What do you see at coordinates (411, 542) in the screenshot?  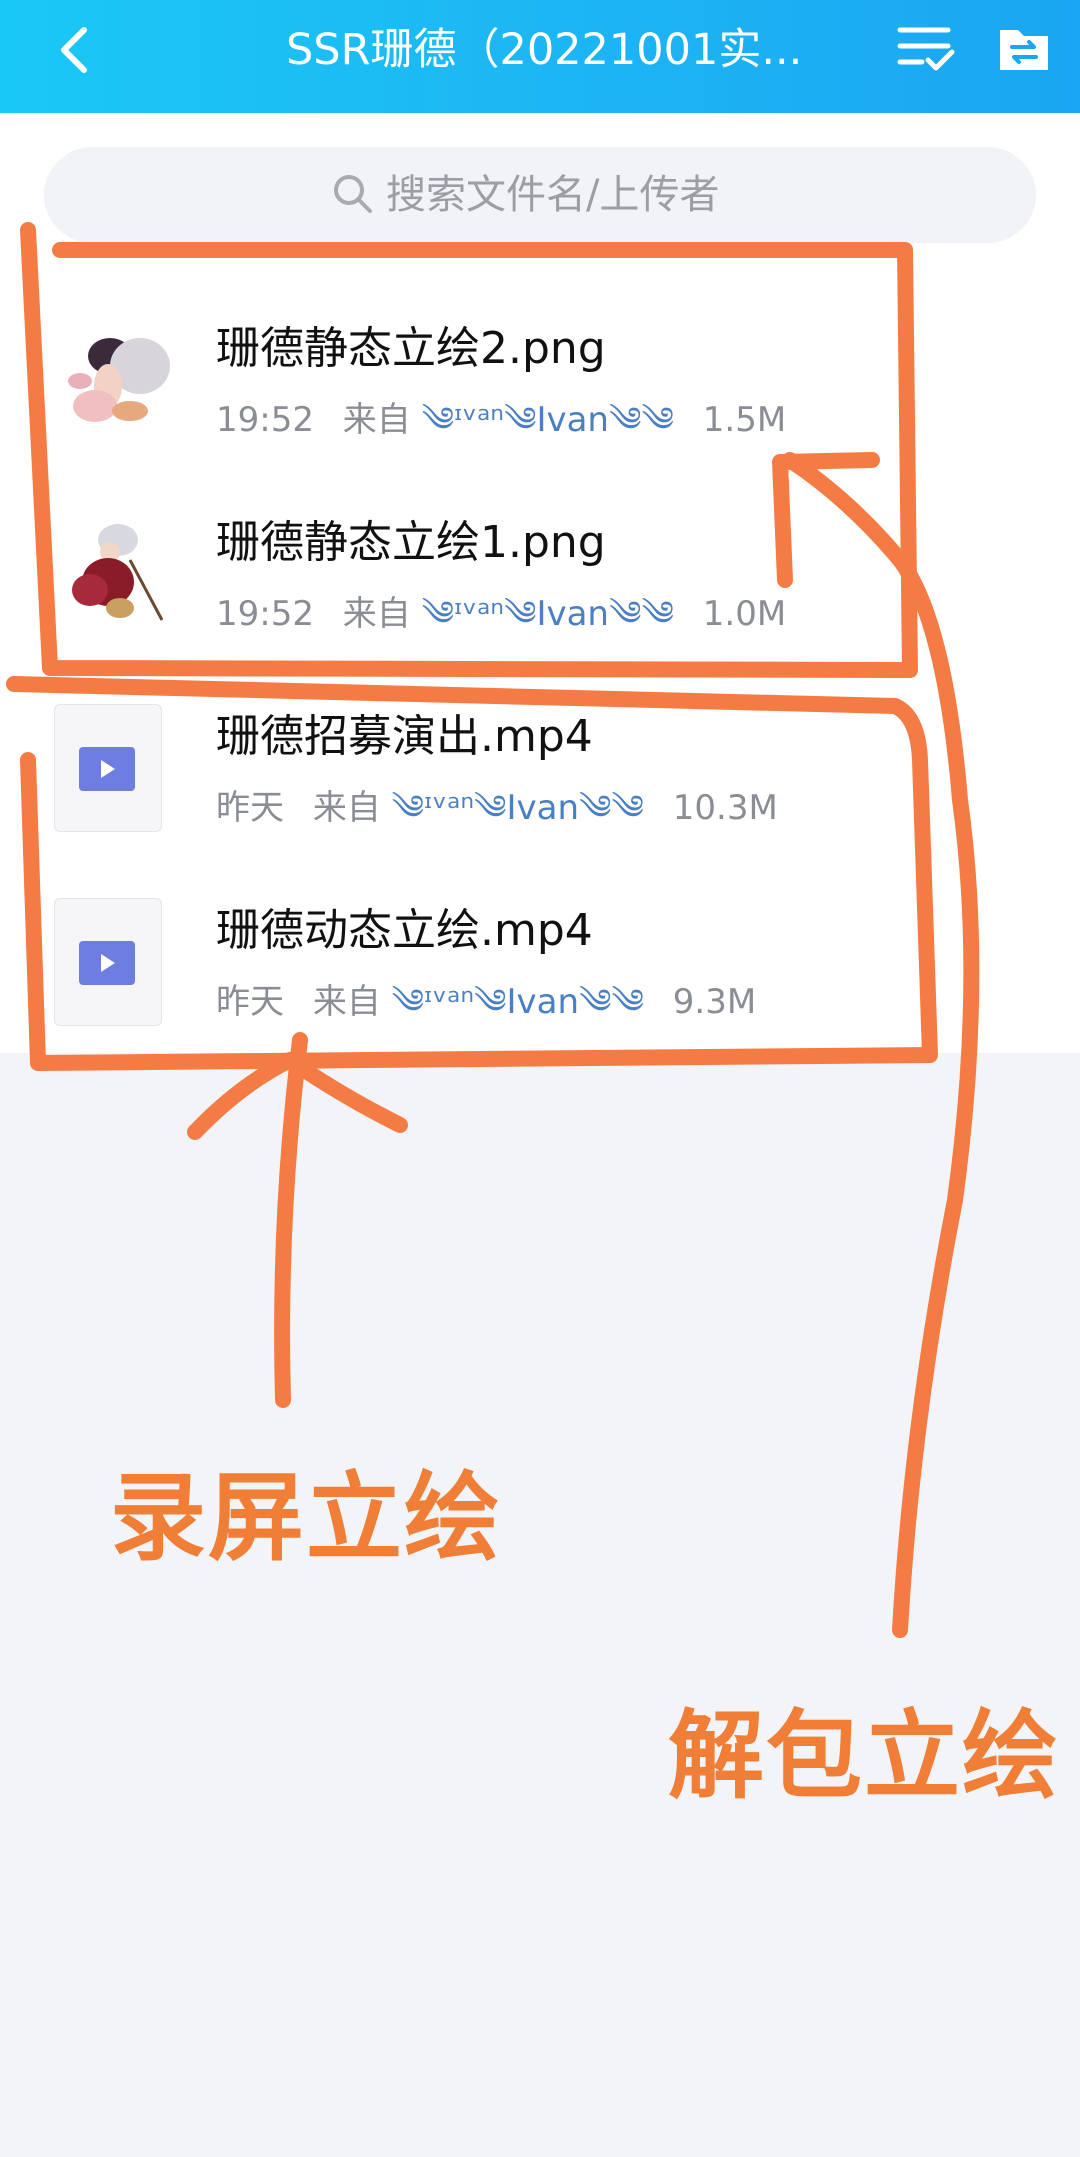 I see `file-name: 珊德静态立绘1.png` at bounding box center [411, 542].